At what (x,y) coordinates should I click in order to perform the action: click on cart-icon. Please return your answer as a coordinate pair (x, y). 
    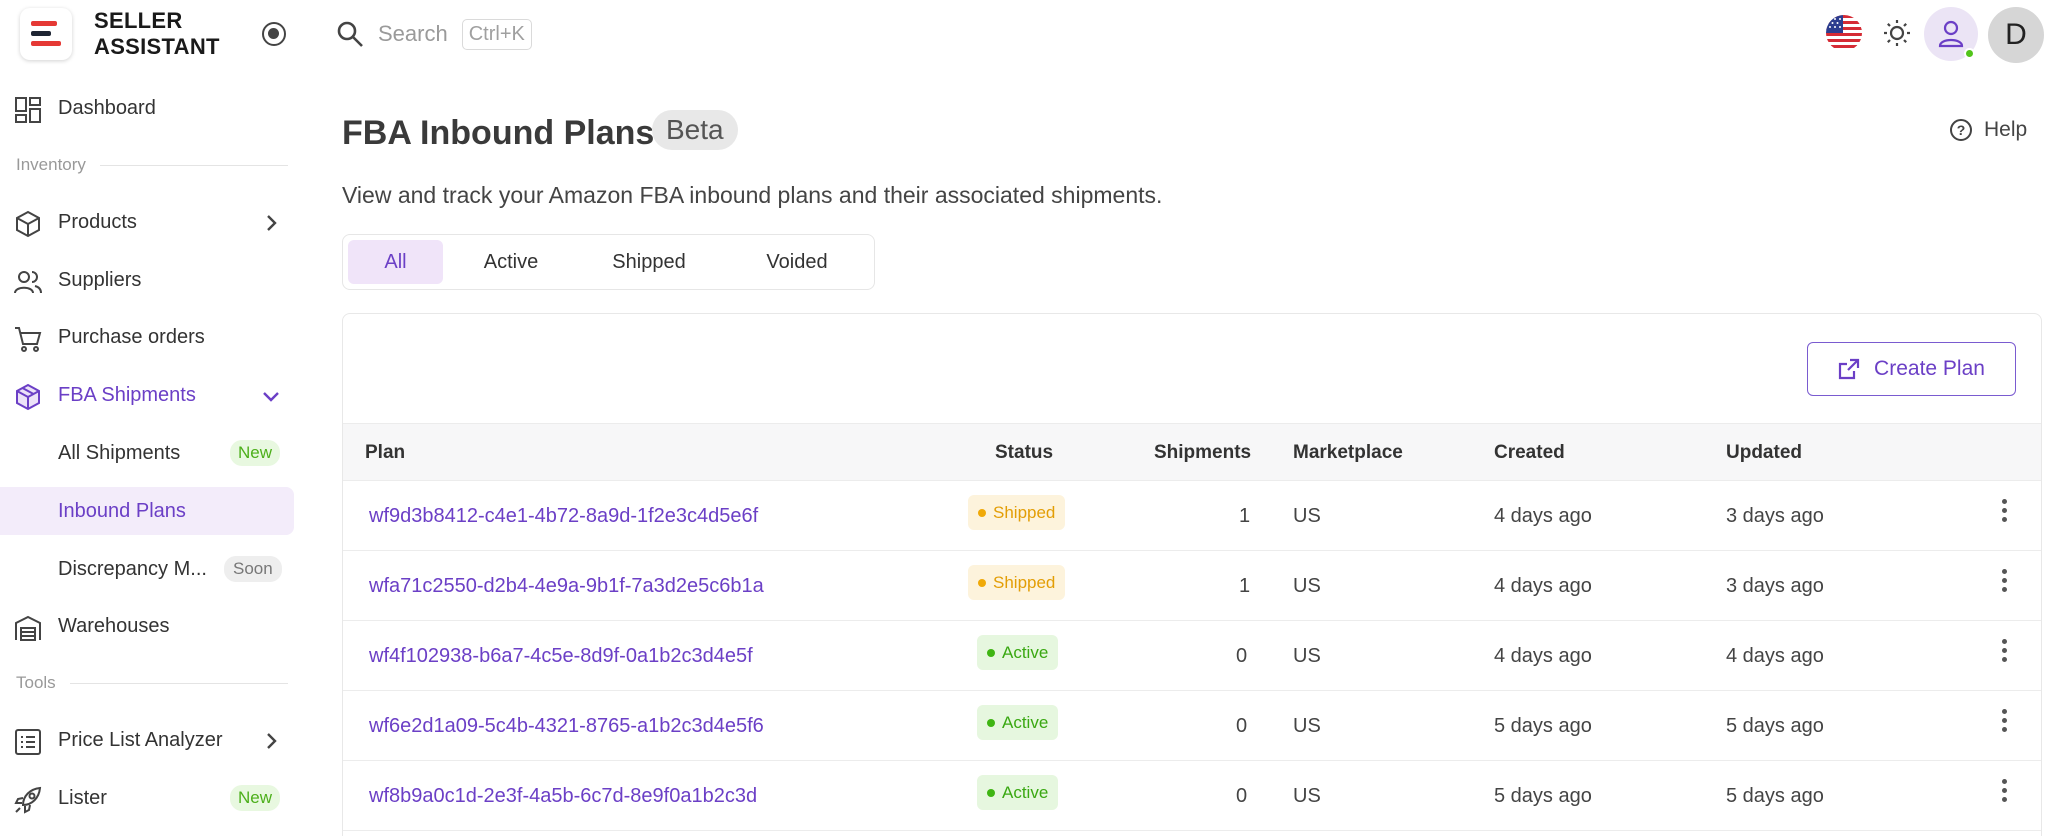
    Looking at the image, I should click on (28, 339).